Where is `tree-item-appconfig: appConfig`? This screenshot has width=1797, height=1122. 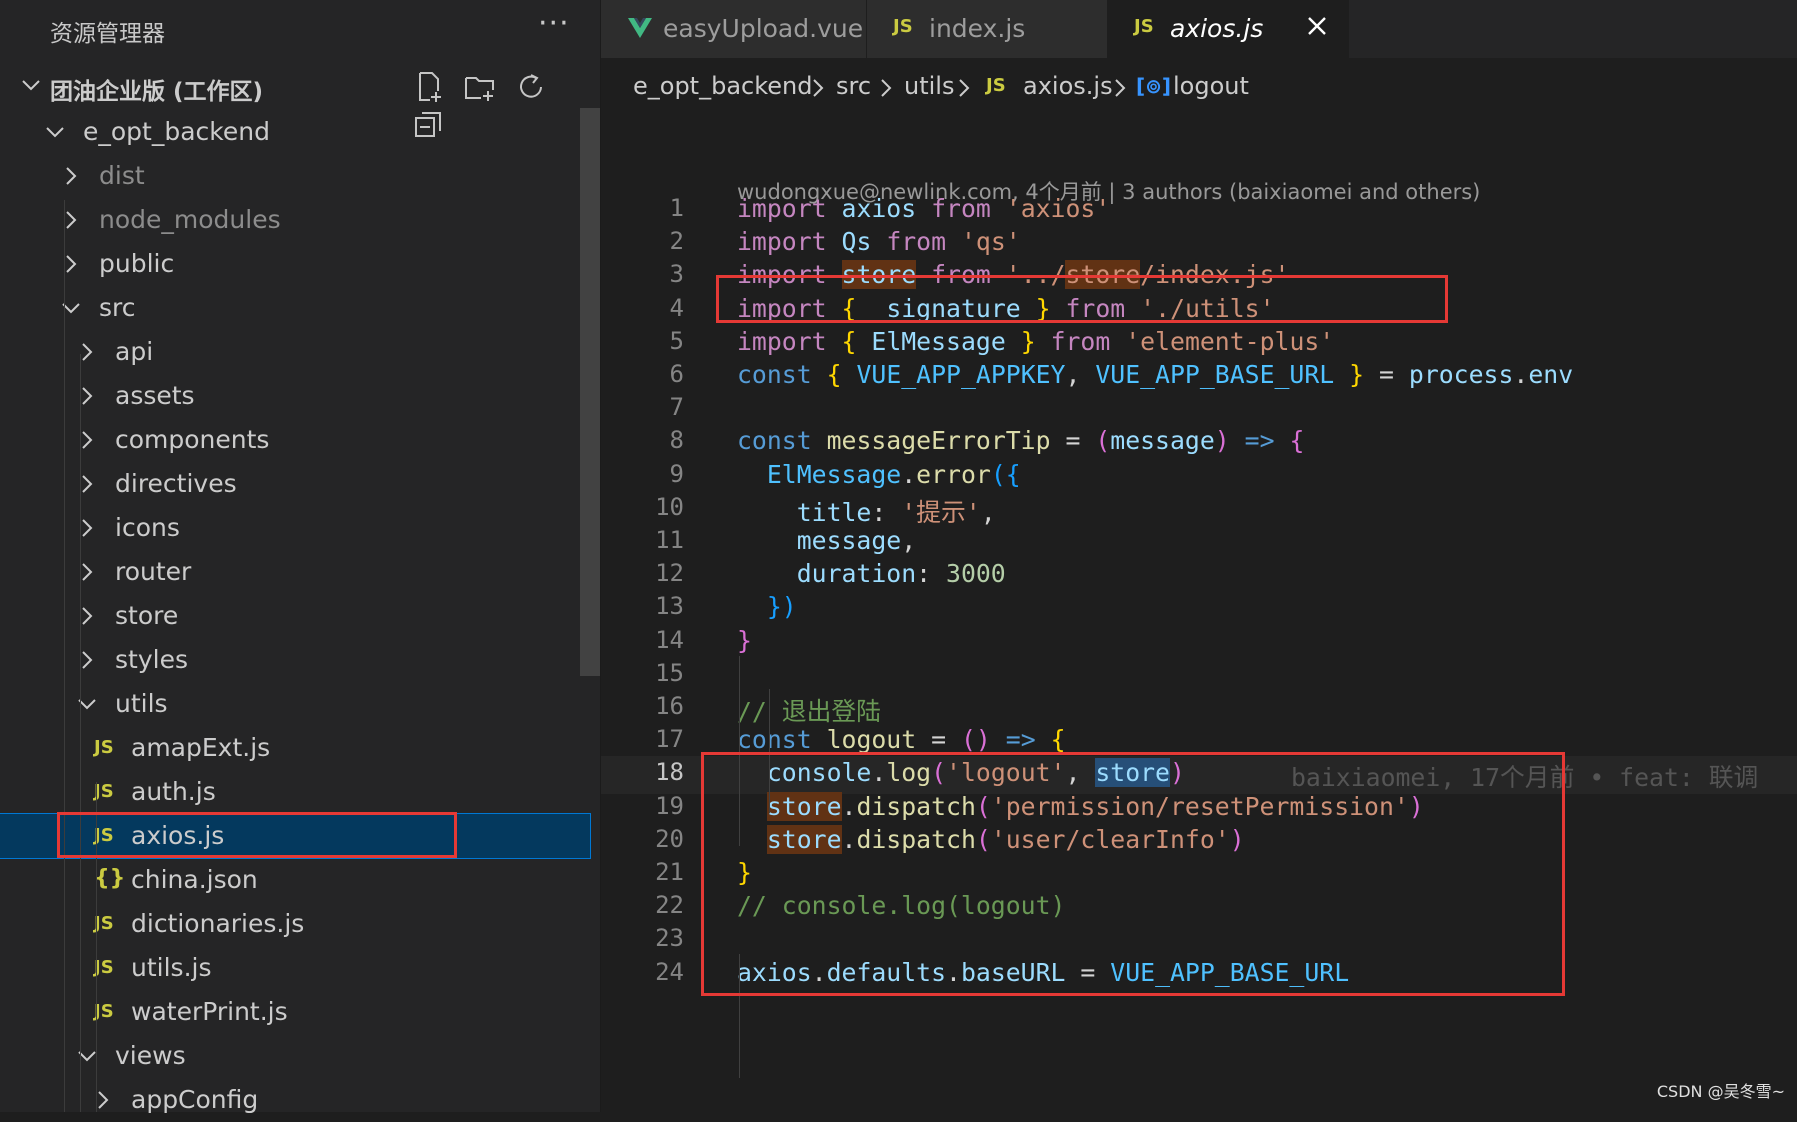
tree-item-appconfig: appConfig is located at coordinates (295, 1100).